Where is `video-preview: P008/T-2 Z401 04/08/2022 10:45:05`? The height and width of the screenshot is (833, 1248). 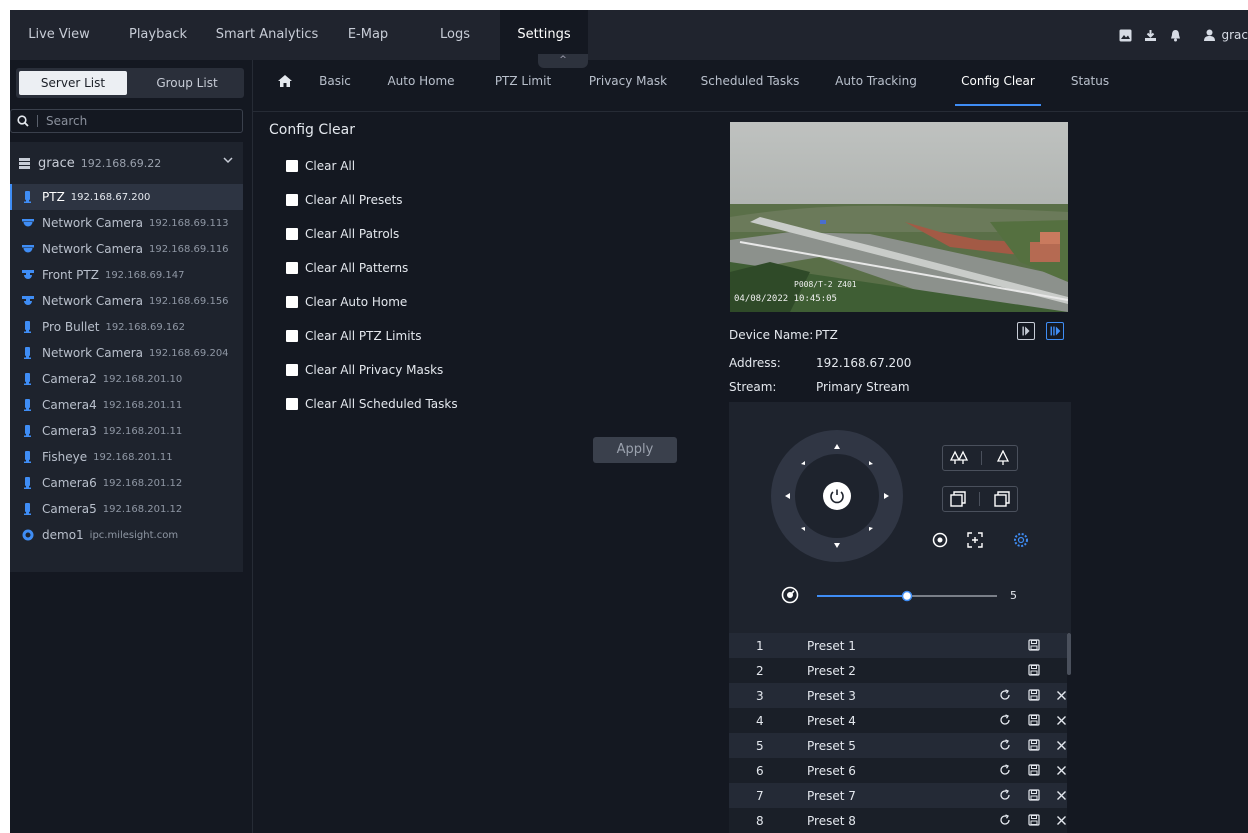 video-preview: P008/T-2 Z401 04/08/2022 10:45:05 is located at coordinates (899, 217).